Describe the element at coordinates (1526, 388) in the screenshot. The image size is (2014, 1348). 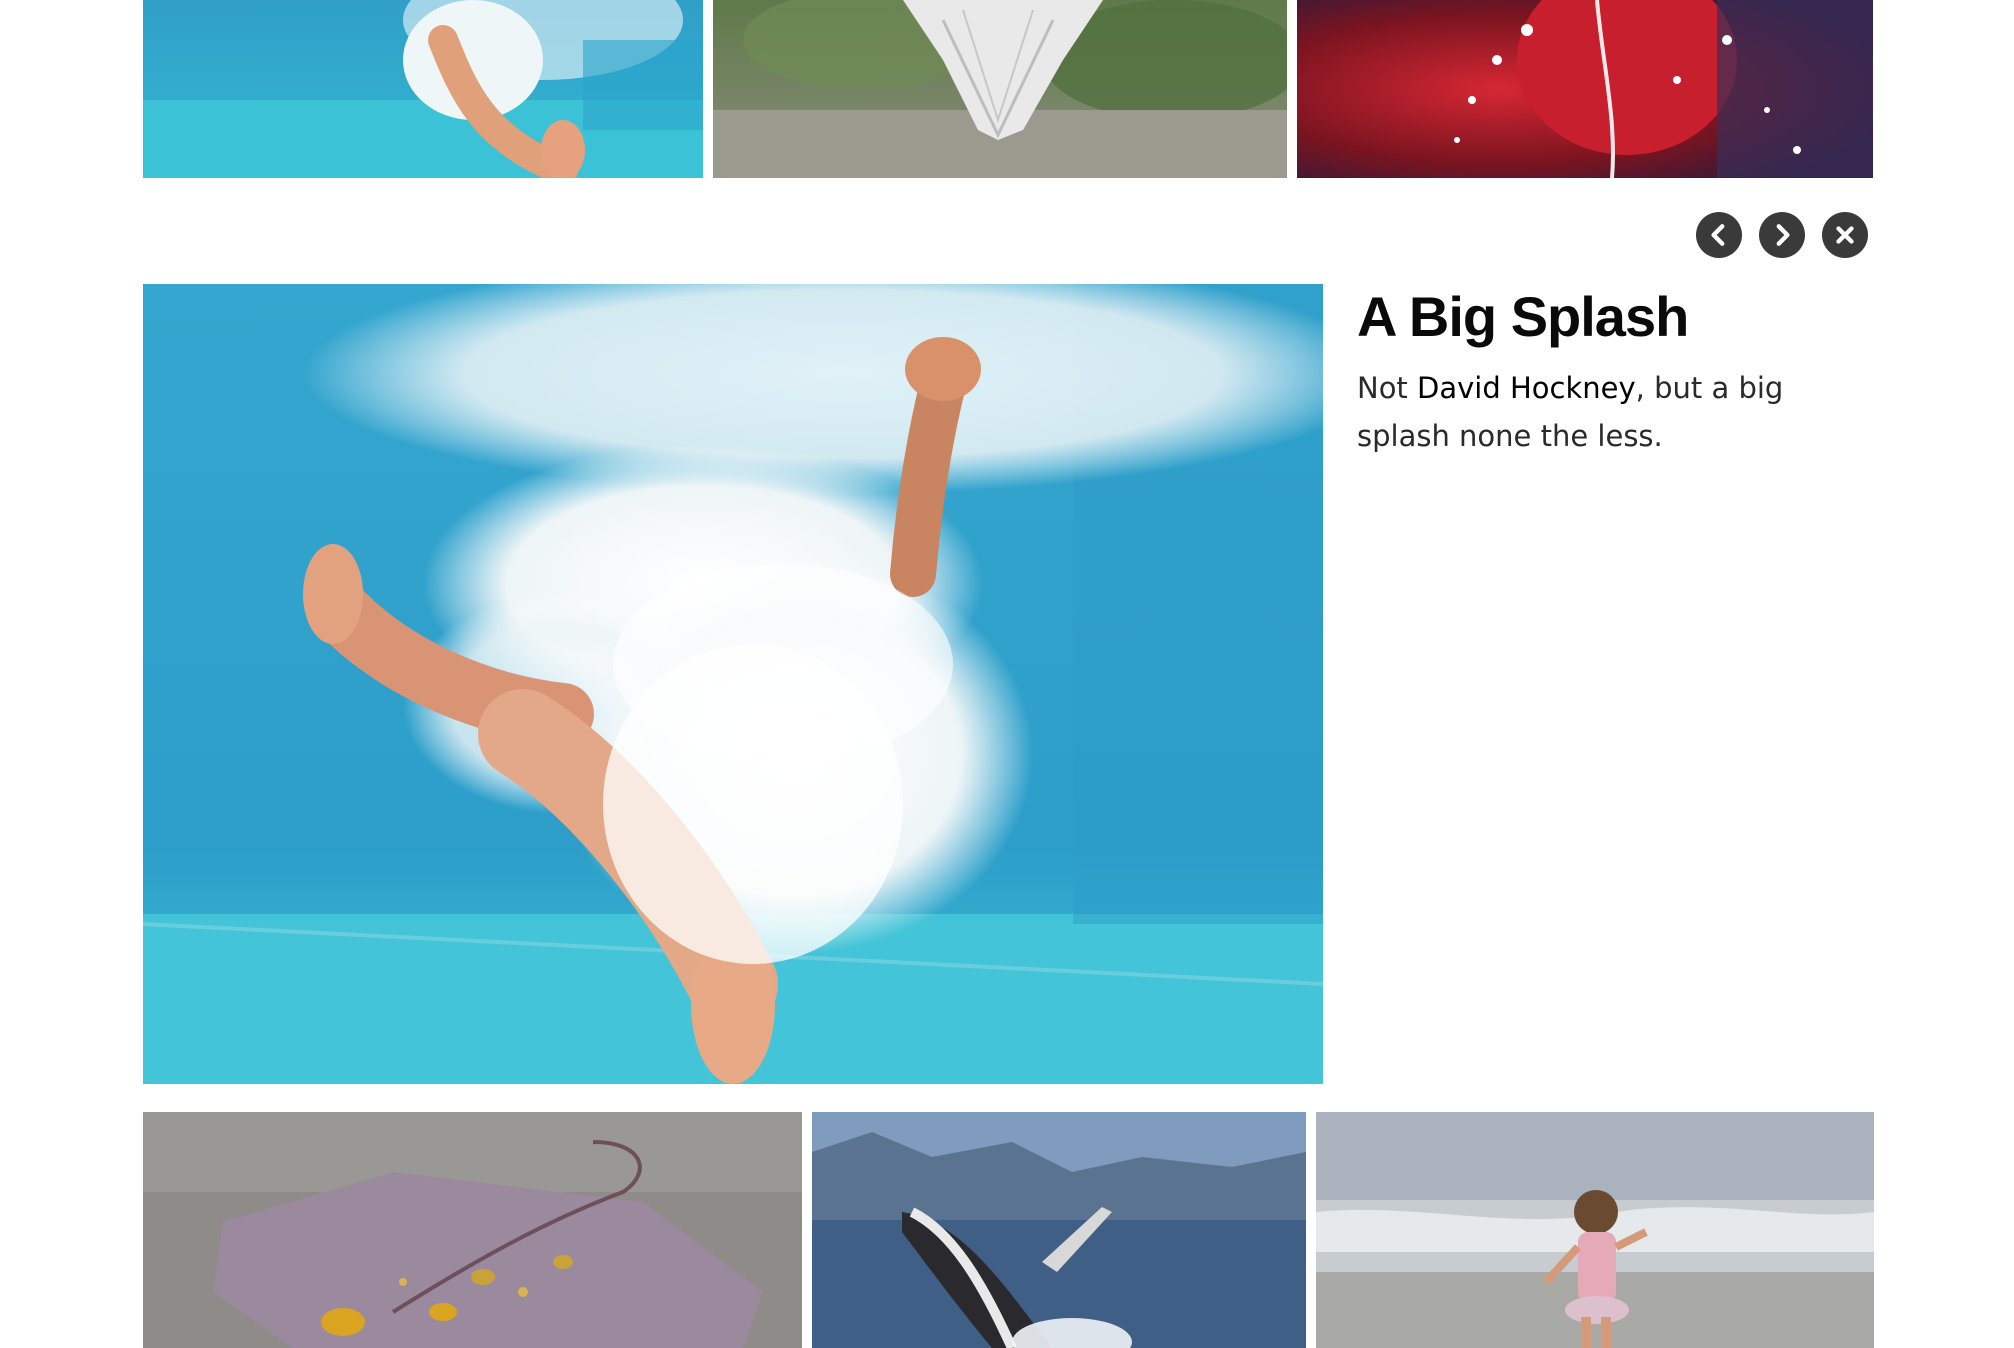
I see `description-link: David Hockney` at that location.